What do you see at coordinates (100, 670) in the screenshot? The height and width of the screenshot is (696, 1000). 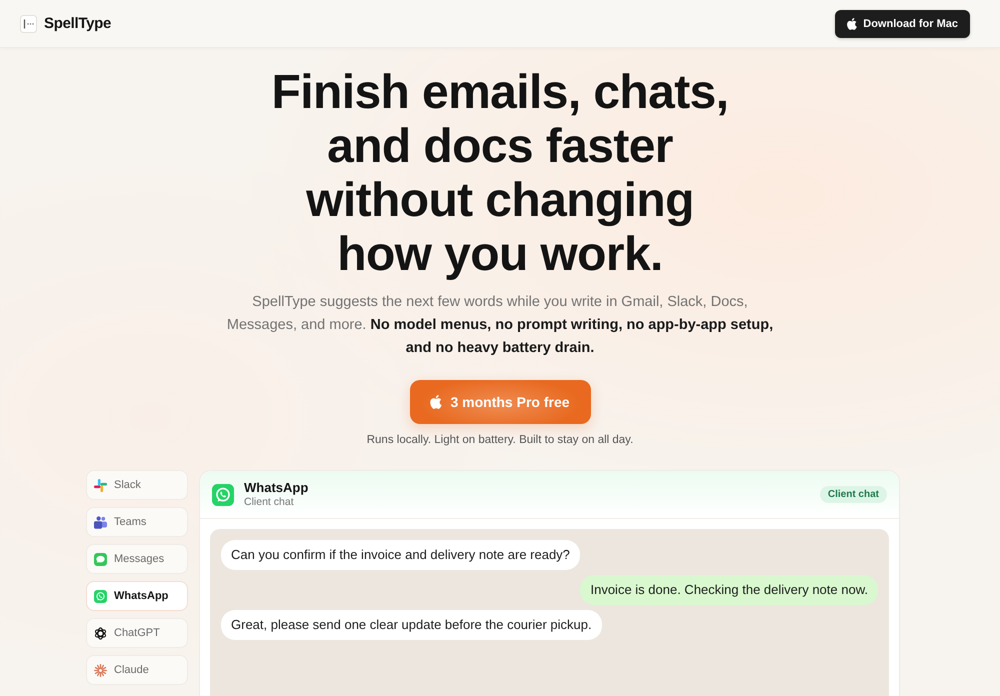 I see `starburst-icon` at bounding box center [100, 670].